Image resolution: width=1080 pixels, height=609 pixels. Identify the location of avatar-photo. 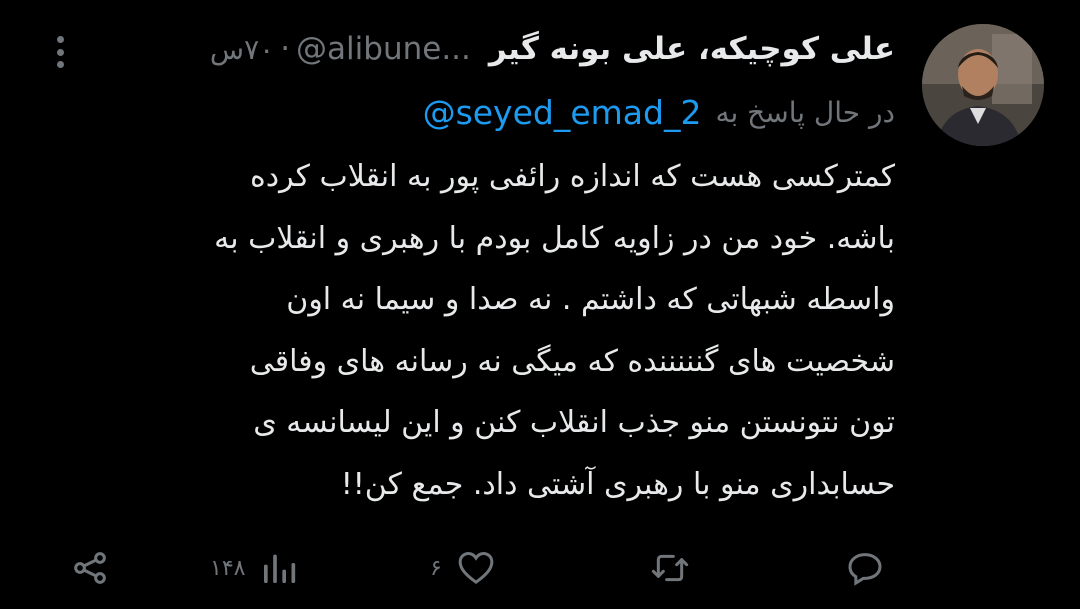
(983, 85).